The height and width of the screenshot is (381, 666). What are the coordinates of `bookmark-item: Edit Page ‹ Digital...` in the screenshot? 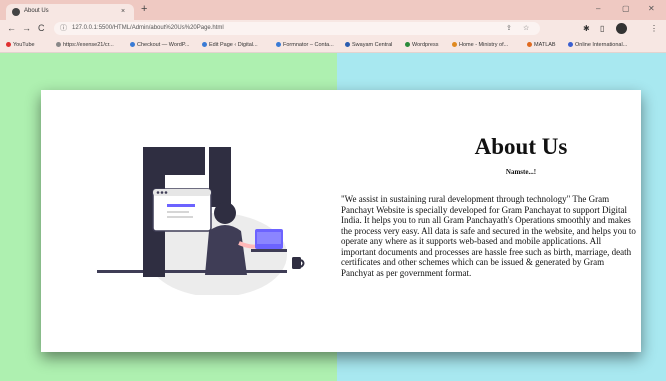 It's located at (230, 45).